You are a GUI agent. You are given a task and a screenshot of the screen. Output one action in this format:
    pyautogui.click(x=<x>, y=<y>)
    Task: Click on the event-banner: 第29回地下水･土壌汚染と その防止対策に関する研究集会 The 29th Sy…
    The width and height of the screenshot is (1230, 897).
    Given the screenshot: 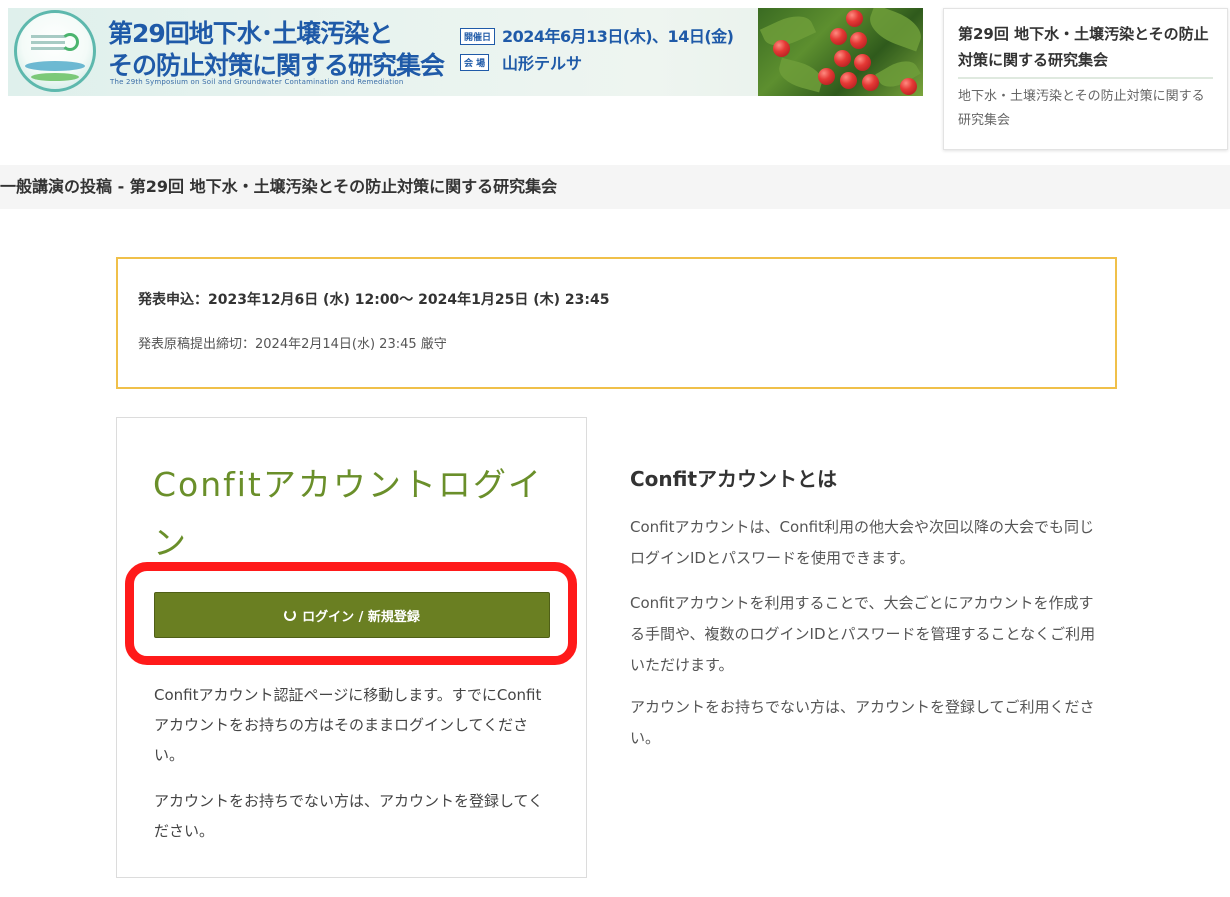 What is the action you would take?
    pyautogui.click(x=465, y=52)
    